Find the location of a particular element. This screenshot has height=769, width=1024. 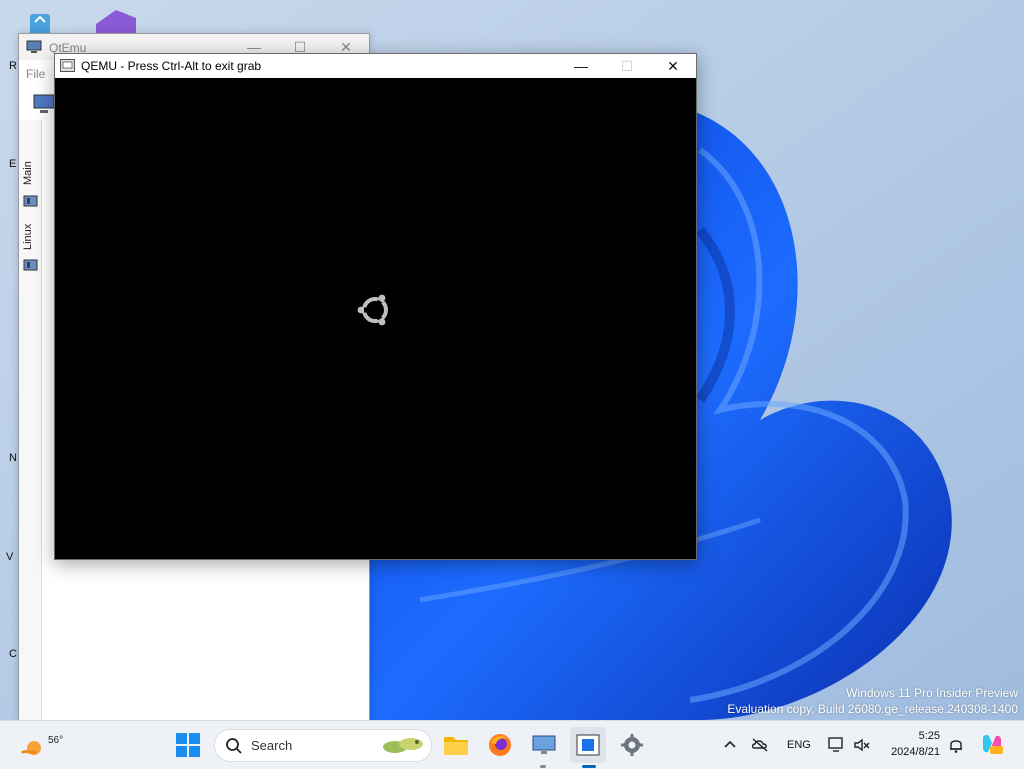

firefox-button is located at coordinates (500, 745).